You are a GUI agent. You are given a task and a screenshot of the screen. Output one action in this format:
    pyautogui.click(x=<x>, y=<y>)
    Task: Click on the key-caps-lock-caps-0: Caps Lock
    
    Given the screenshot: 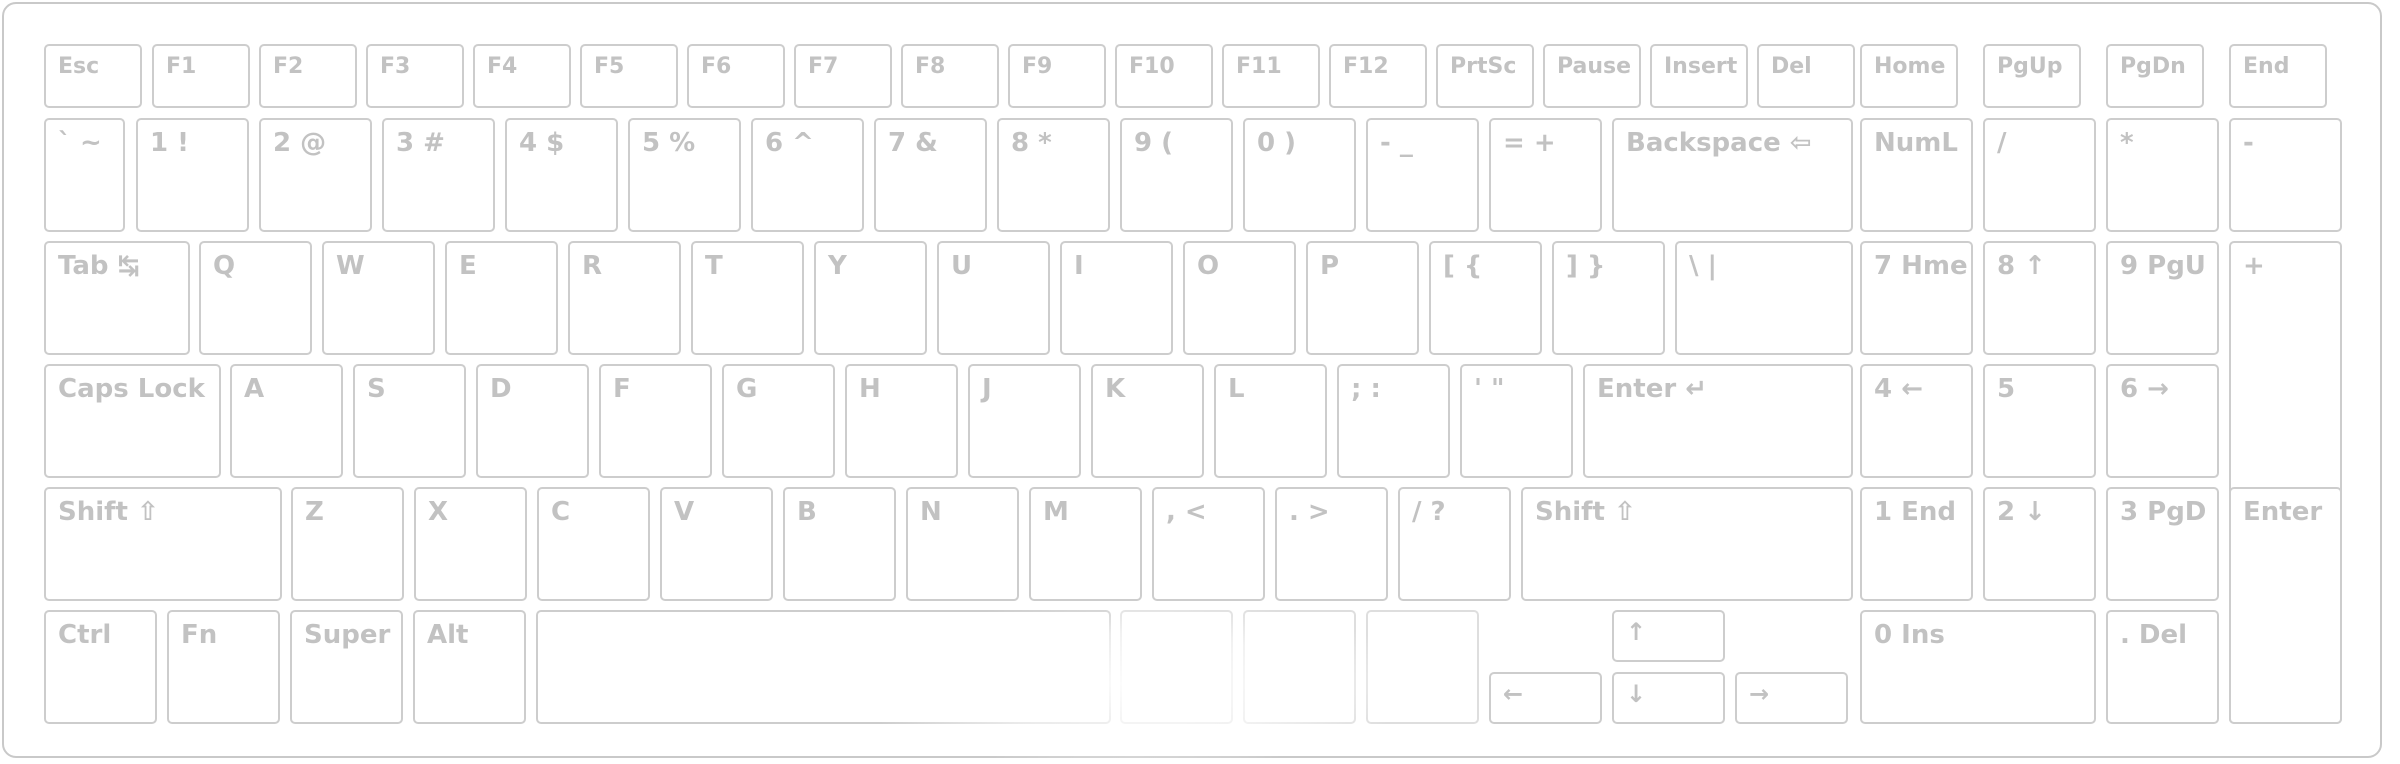 What is the action you would take?
    pyautogui.click(x=132, y=421)
    